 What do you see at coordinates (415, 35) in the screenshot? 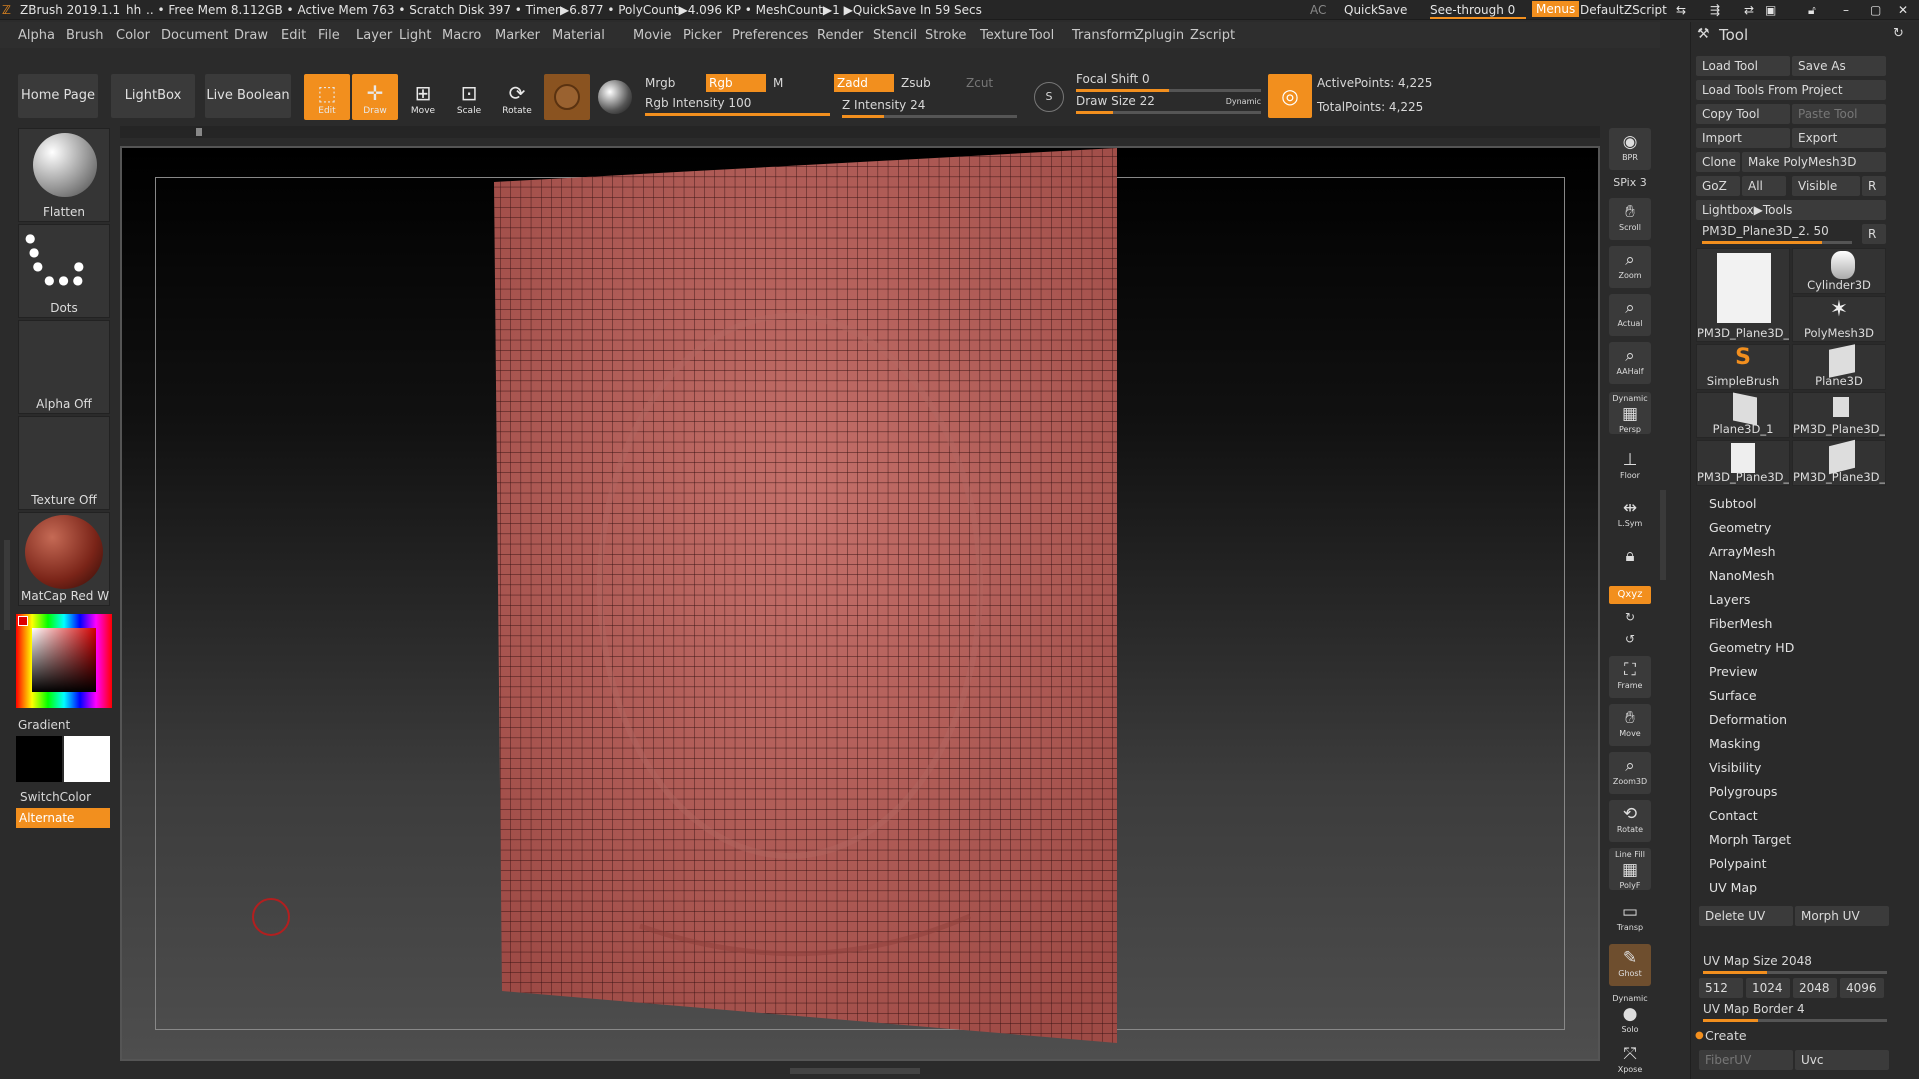
I see `menu-light: Light` at bounding box center [415, 35].